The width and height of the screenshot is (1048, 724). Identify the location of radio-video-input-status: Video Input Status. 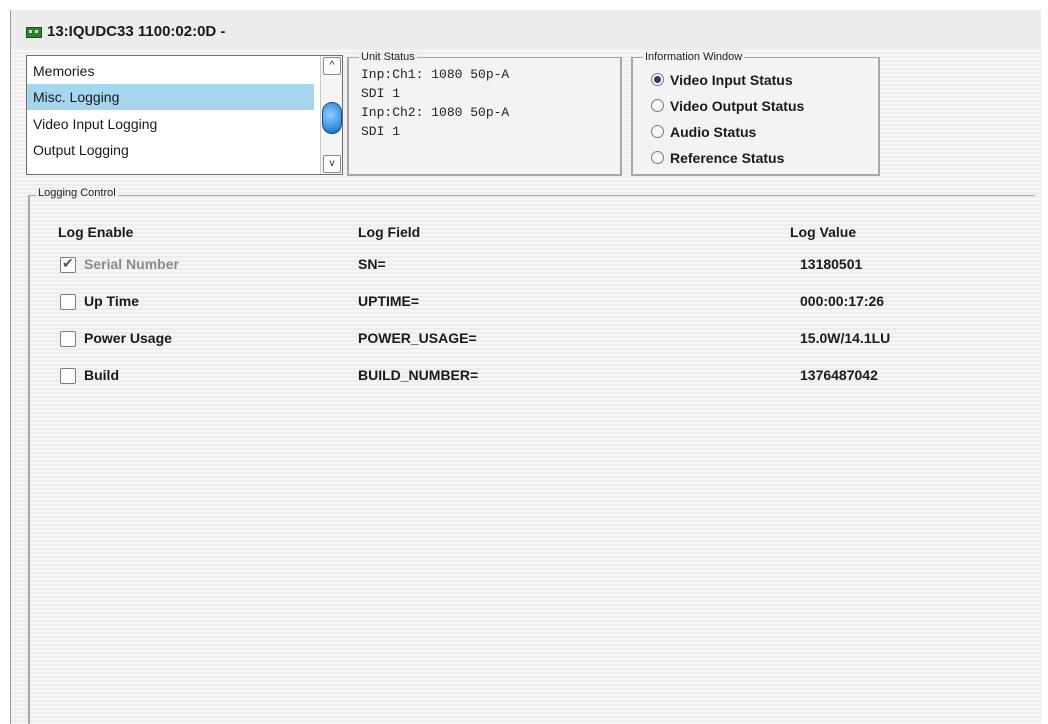
(722, 80).